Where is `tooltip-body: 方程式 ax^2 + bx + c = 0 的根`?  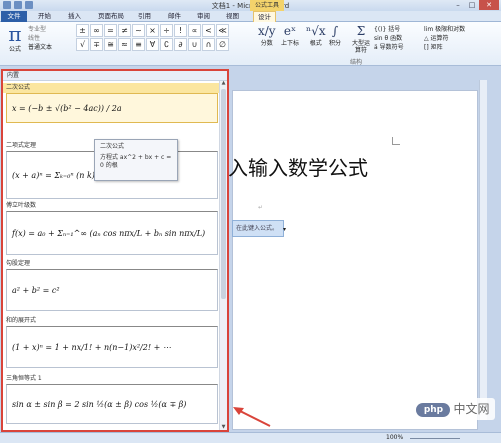 tooltip-body: 方程式 ax^2 + bx + c = 0 的根 is located at coordinates (136, 161).